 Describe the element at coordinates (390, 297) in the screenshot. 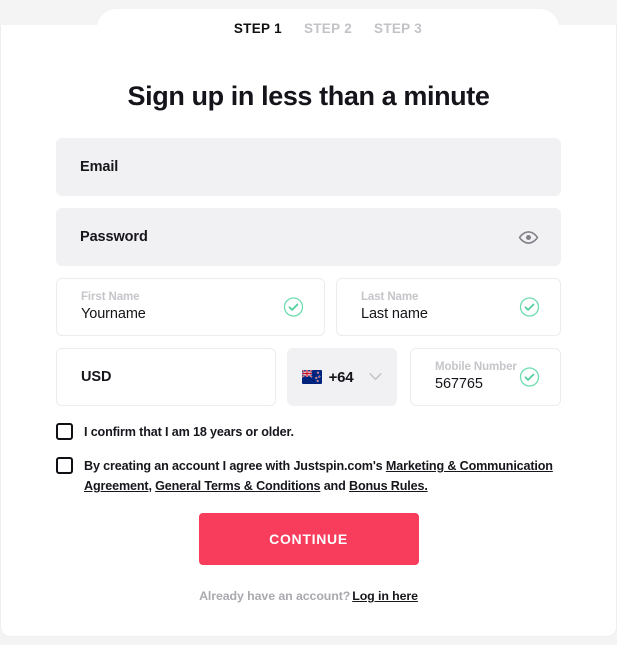

I see `last-name-label: Last Name` at that location.